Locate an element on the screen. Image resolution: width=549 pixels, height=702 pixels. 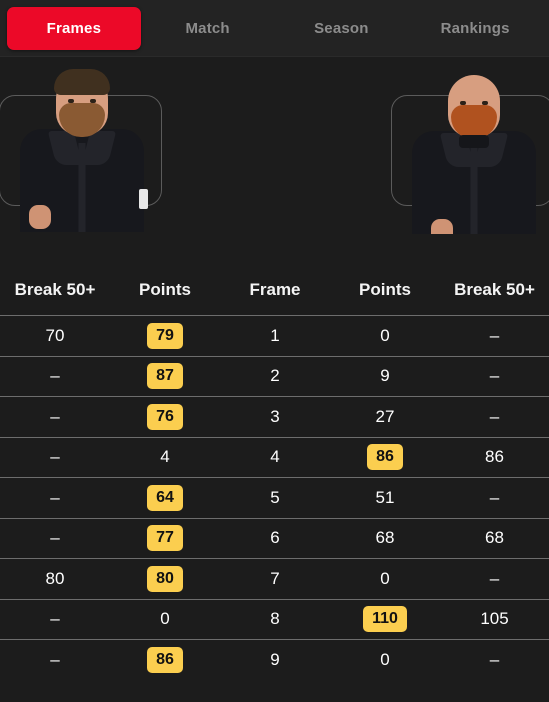
cell-frame-number: 1 is located at coordinates (275, 335).